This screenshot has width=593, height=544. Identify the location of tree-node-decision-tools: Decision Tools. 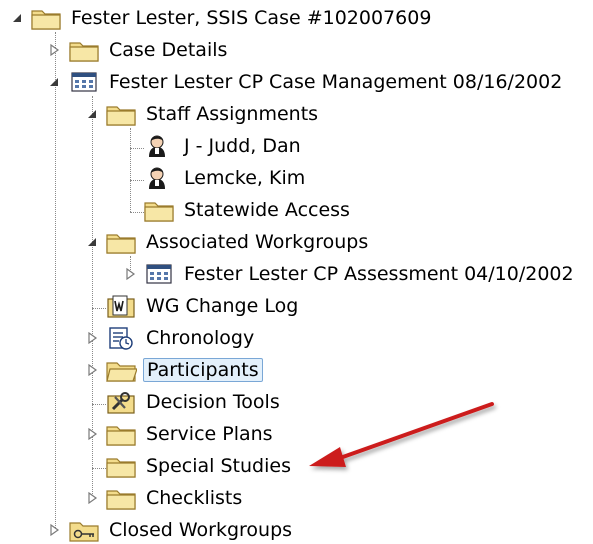
(194, 402).